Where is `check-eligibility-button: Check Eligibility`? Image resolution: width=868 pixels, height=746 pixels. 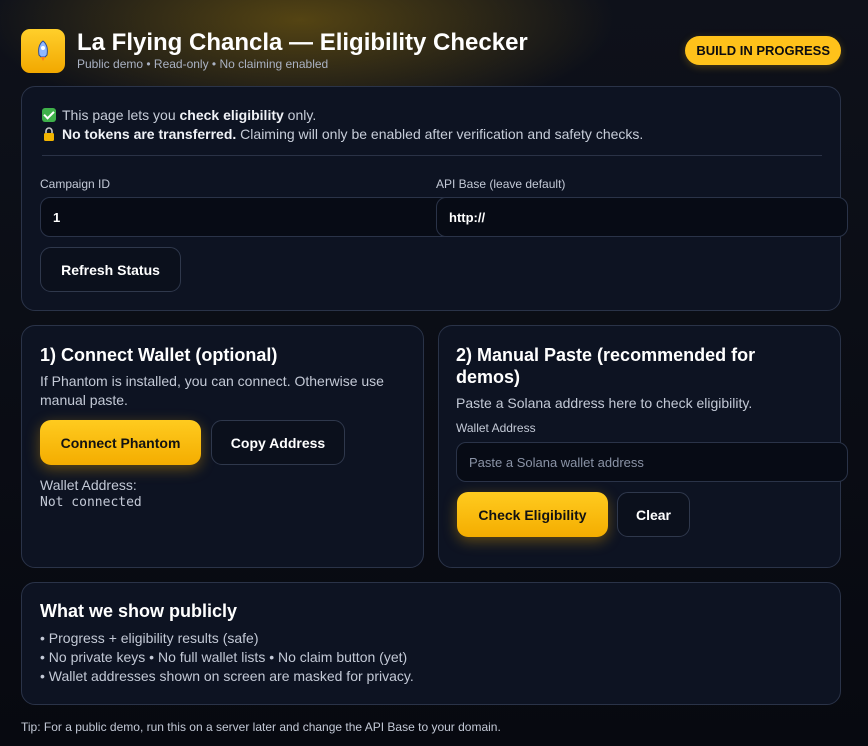
check-eligibility-button: Check Eligibility is located at coordinates (532, 514).